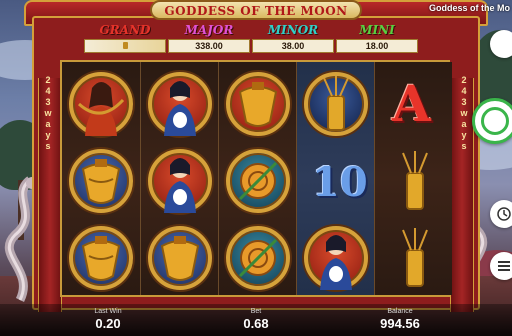  I want to click on jackpot-grand: GRAND, so click(125, 39).